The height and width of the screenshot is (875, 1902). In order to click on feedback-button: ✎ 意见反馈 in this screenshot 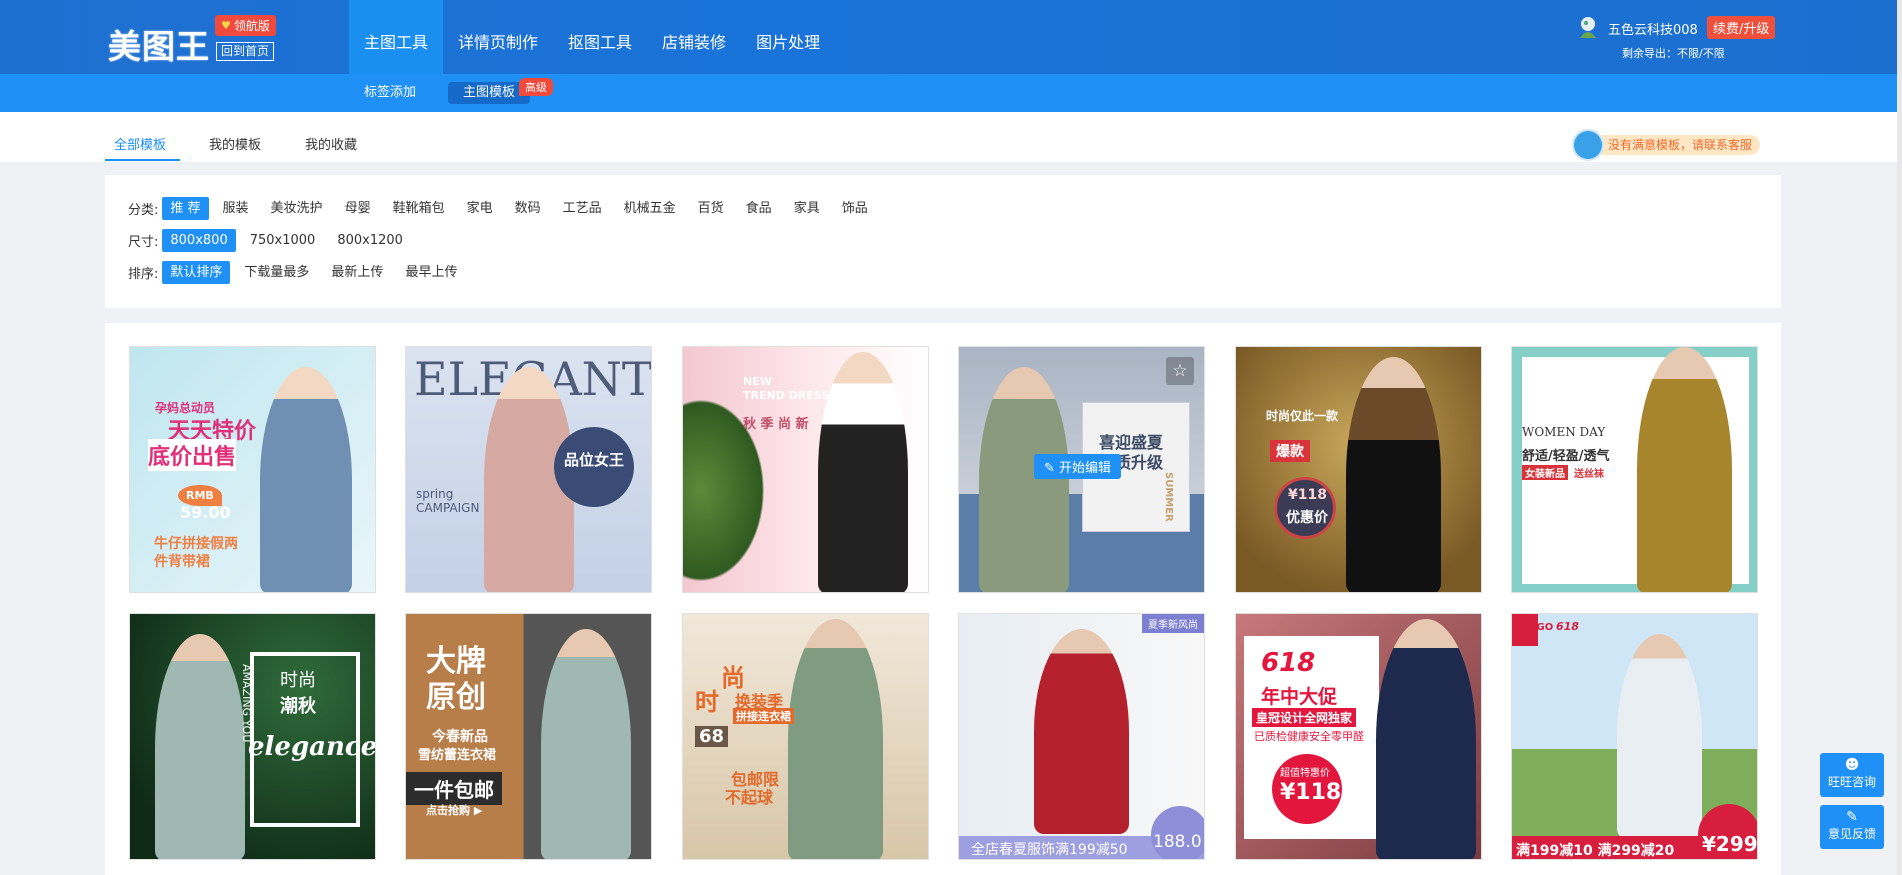, I will do `click(1852, 827)`.